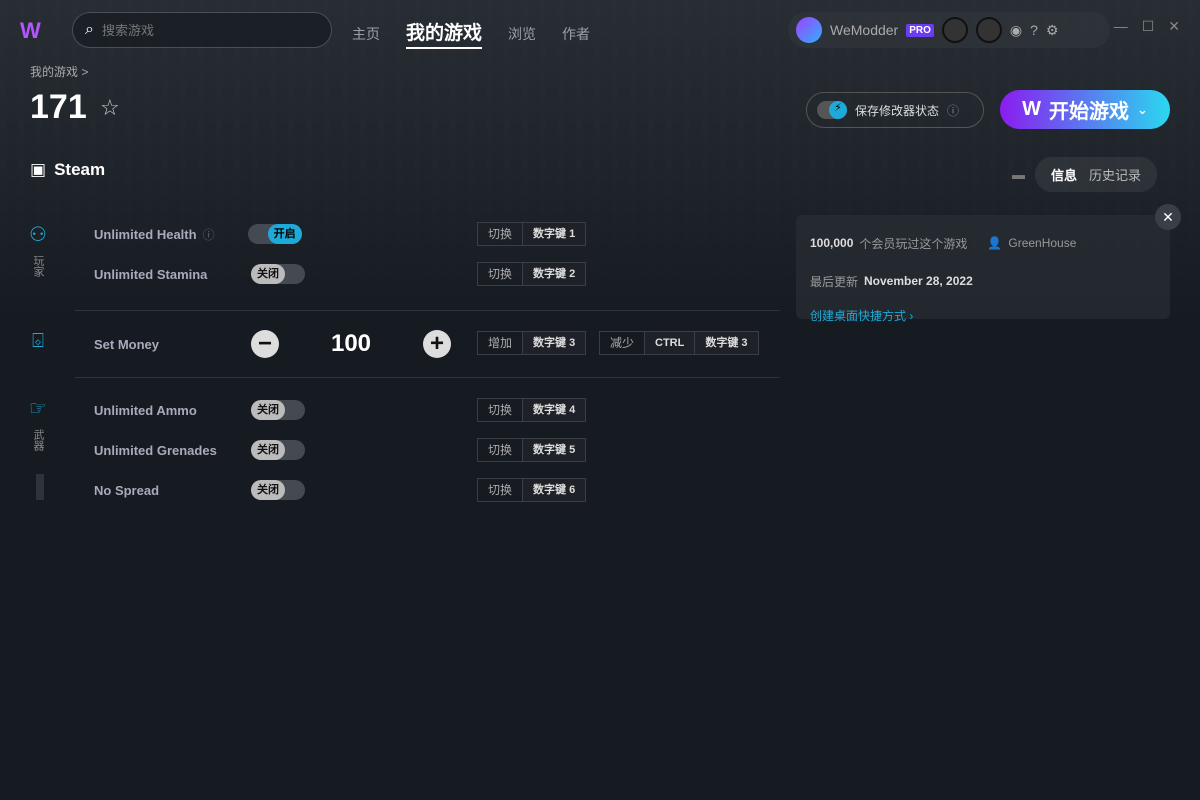 The image size is (1200, 800). I want to click on updated-label: 最后更新, so click(834, 281).